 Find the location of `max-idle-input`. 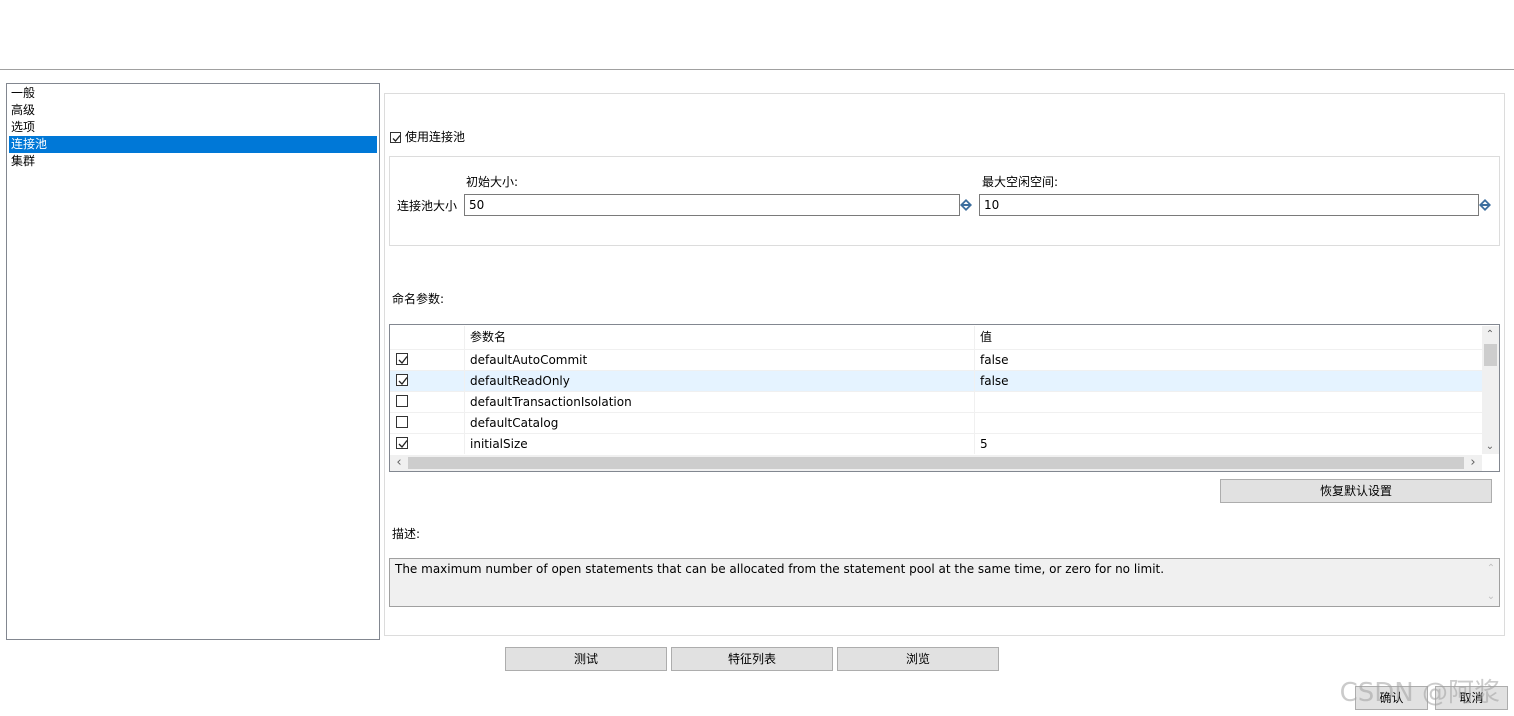

max-idle-input is located at coordinates (1229, 205).